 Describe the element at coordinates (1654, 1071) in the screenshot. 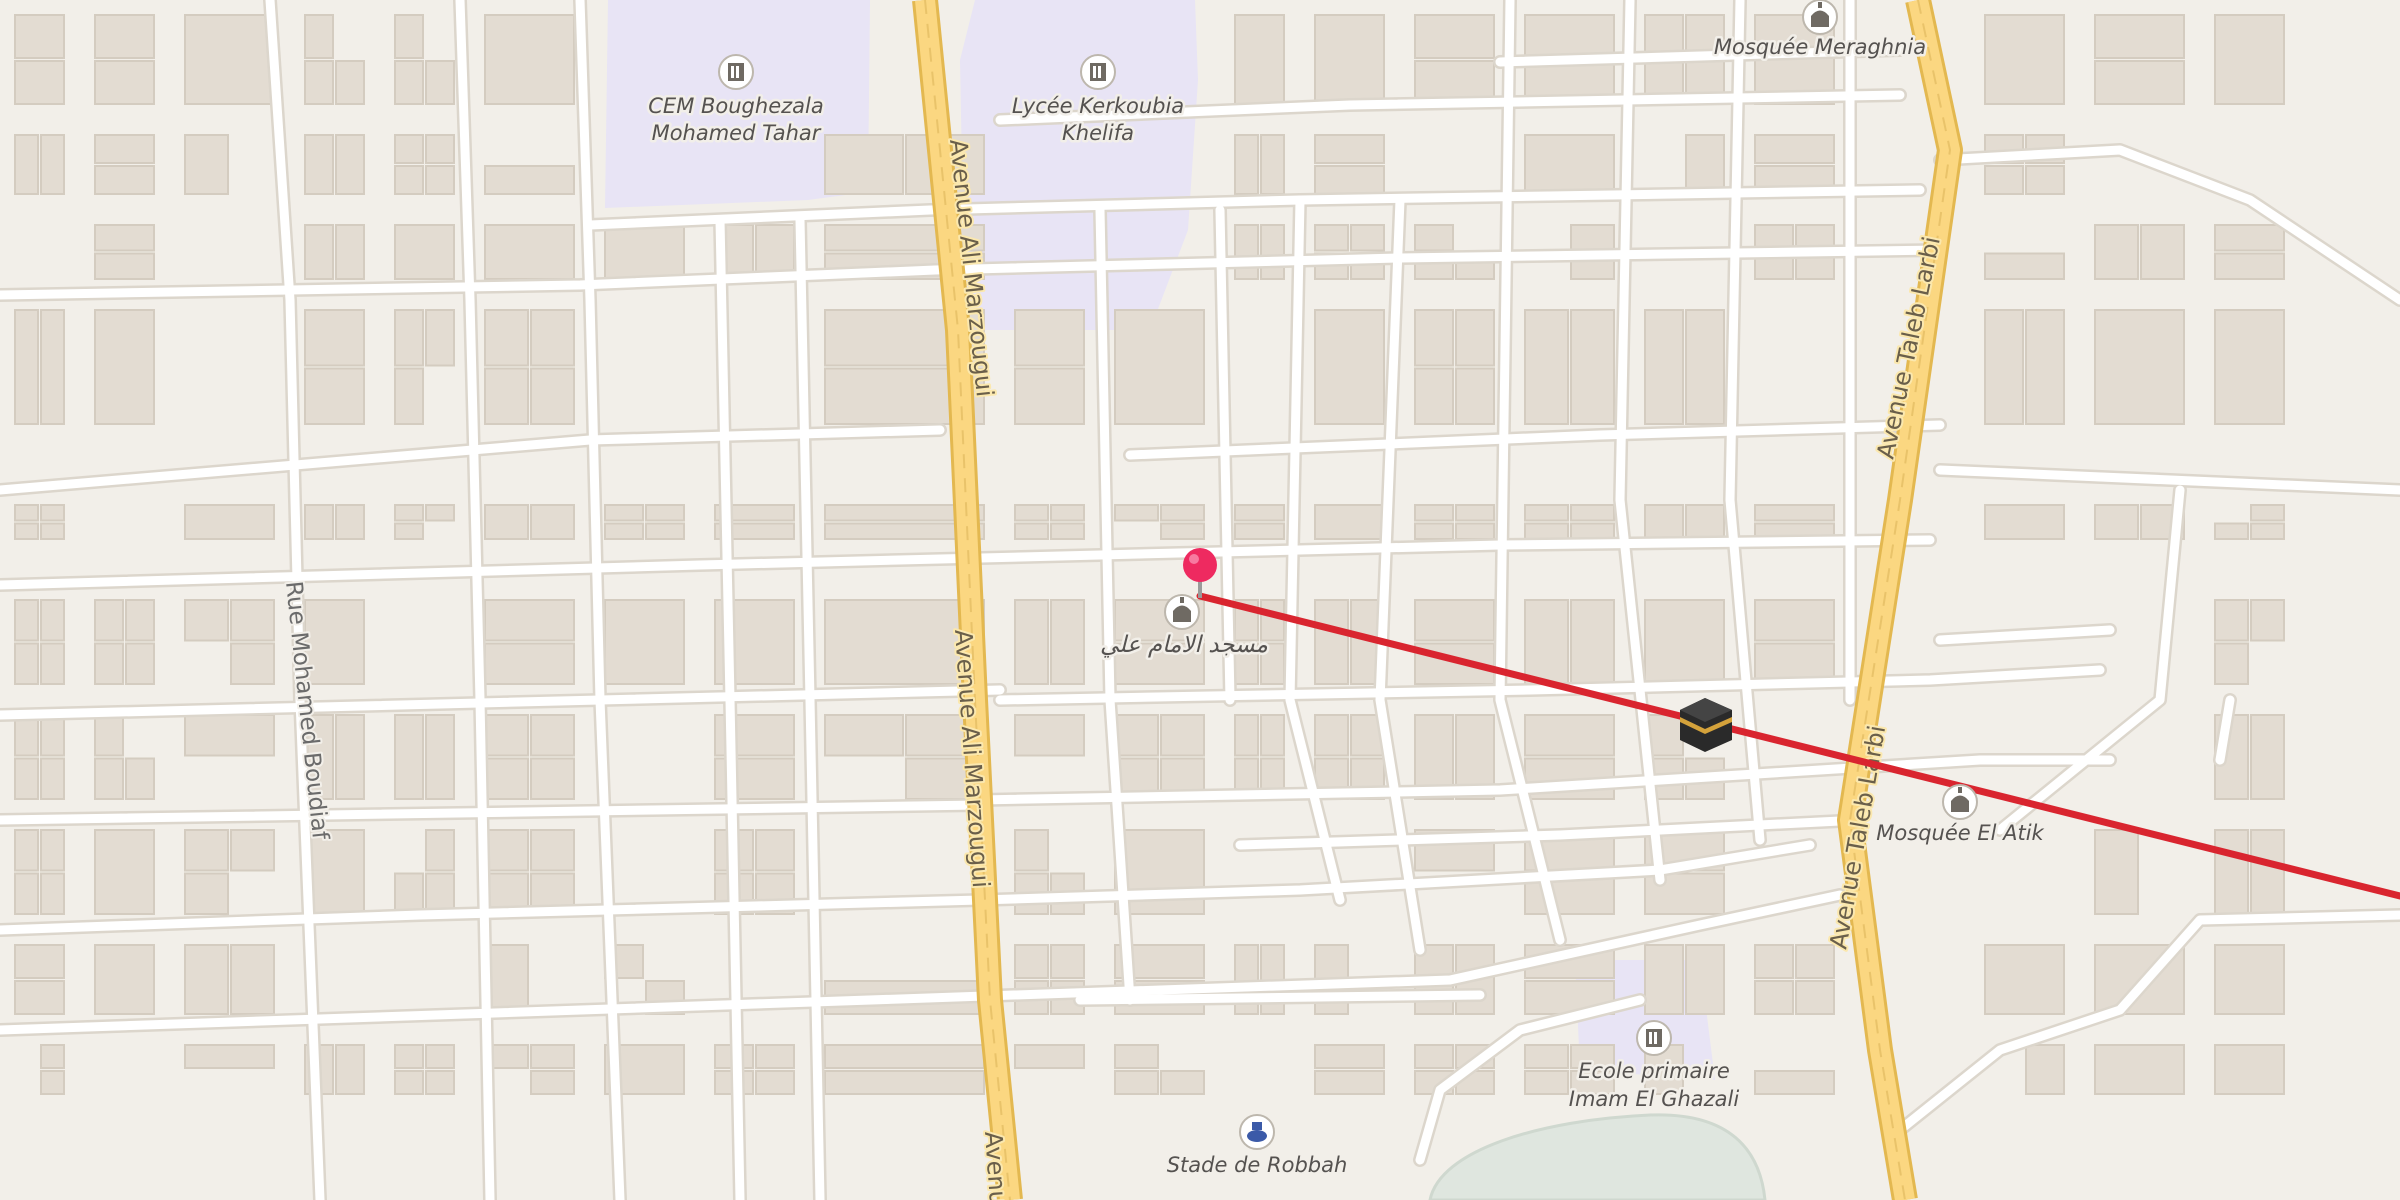

I see `poi-label: Ecole primaire` at that location.